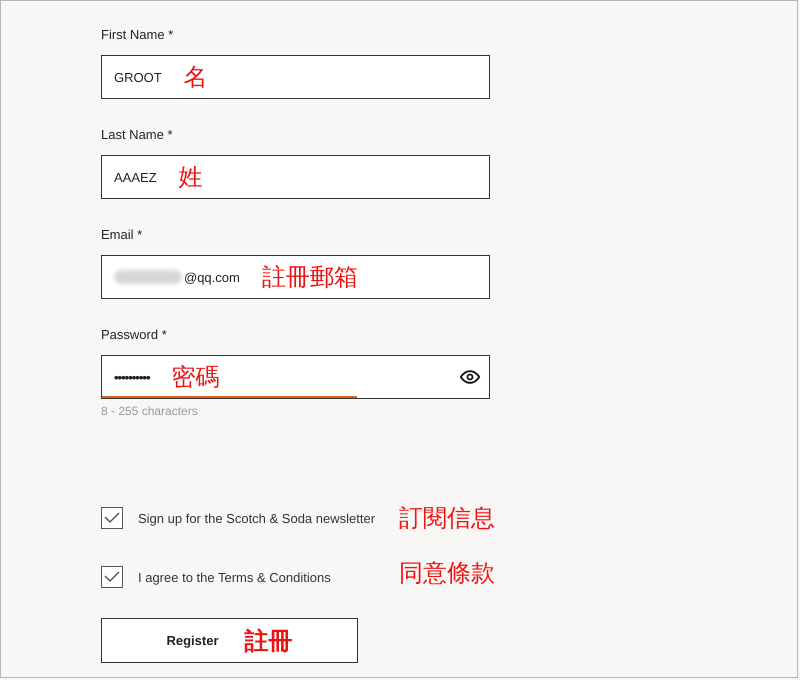  What do you see at coordinates (295, 377) in the screenshot?
I see `password-field: •••••••••• 密碼` at bounding box center [295, 377].